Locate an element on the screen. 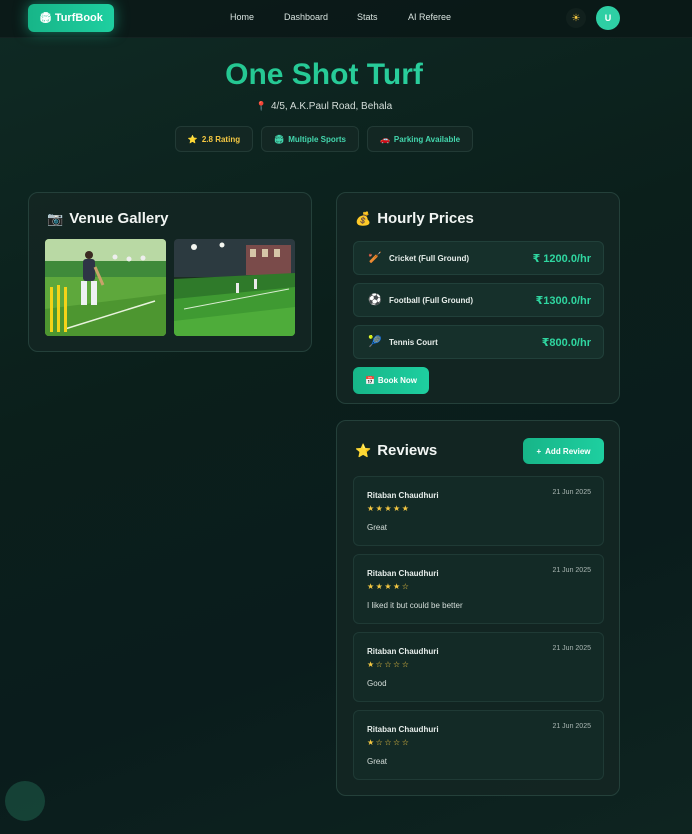 Image resolution: width=692 pixels, height=834 pixels. car-icon: 🚗 is located at coordinates (384, 139).